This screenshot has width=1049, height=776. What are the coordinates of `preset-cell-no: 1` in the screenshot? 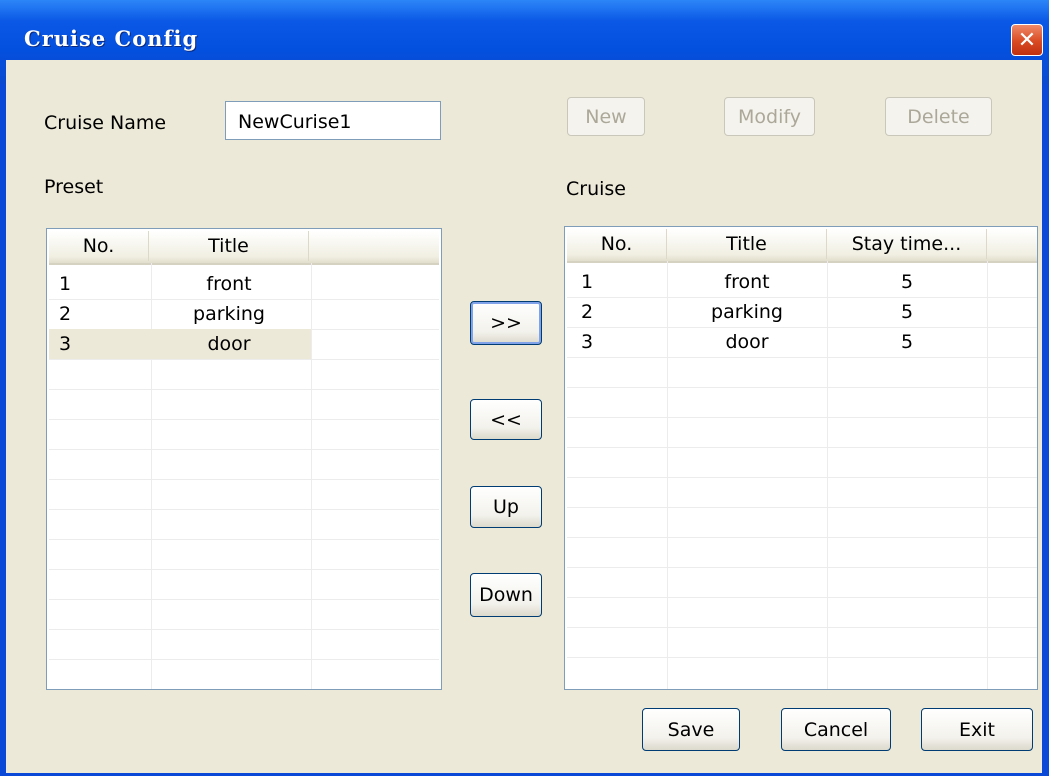 It's located at (65, 284).